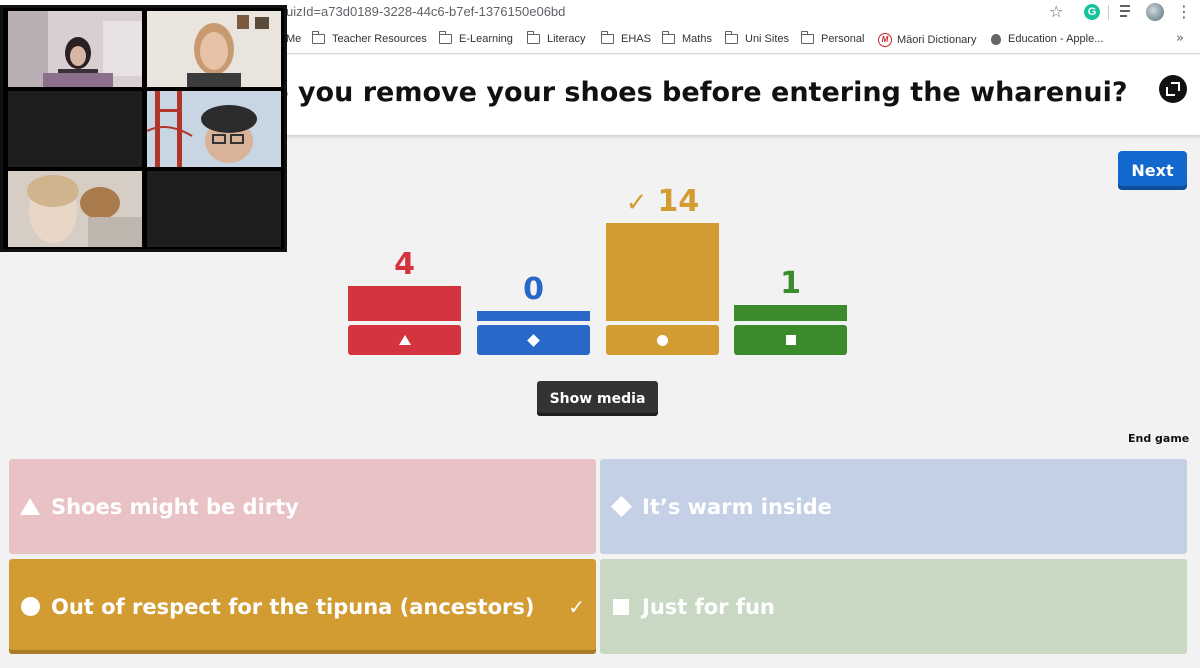 This screenshot has height=668, width=1200. What do you see at coordinates (486, 39) in the screenshot?
I see `bookmark-label: E-Learning` at bounding box center [486, 39].